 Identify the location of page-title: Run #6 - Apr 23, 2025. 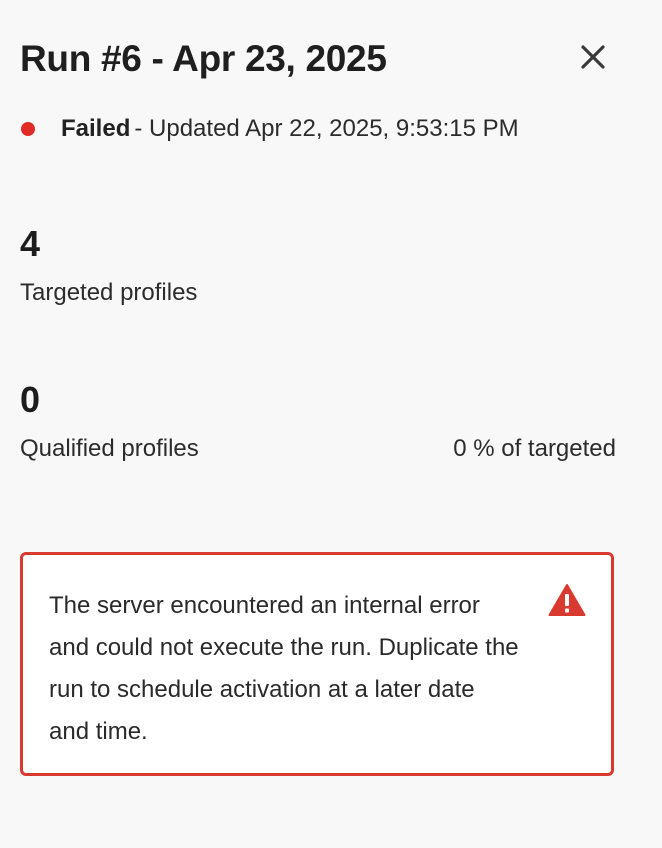
(203, 58).